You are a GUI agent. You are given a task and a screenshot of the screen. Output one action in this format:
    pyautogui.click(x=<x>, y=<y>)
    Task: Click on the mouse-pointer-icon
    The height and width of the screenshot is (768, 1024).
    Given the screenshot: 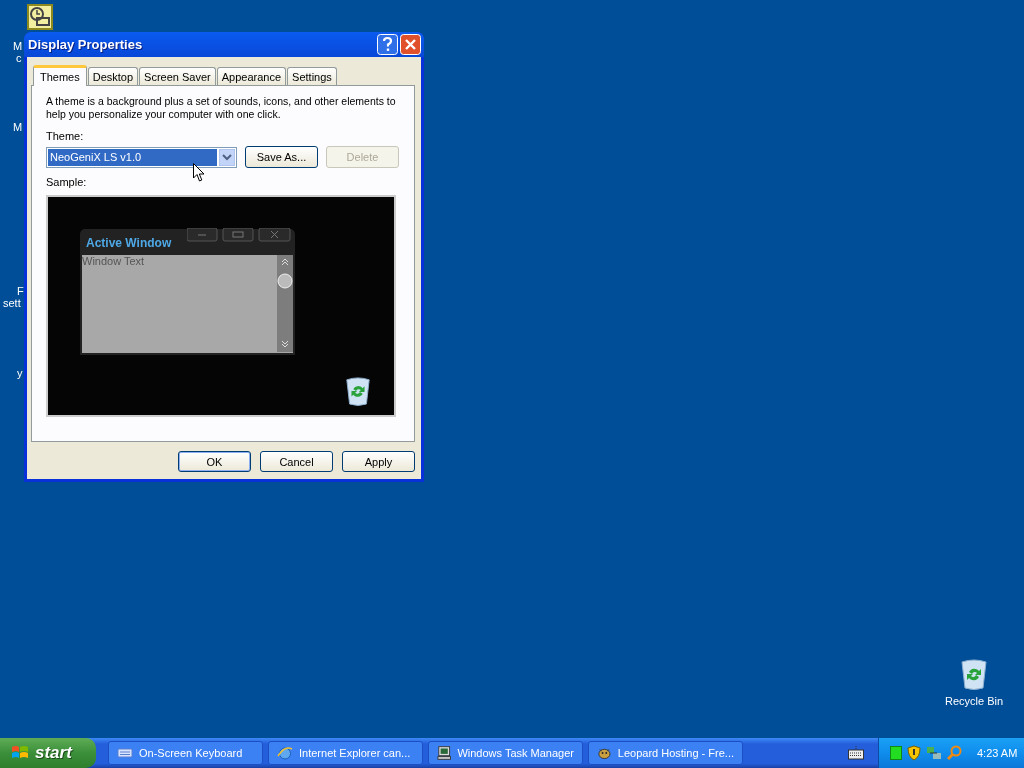 What is the action you would take?
    pyautogui.click(x=199, y=172)
    